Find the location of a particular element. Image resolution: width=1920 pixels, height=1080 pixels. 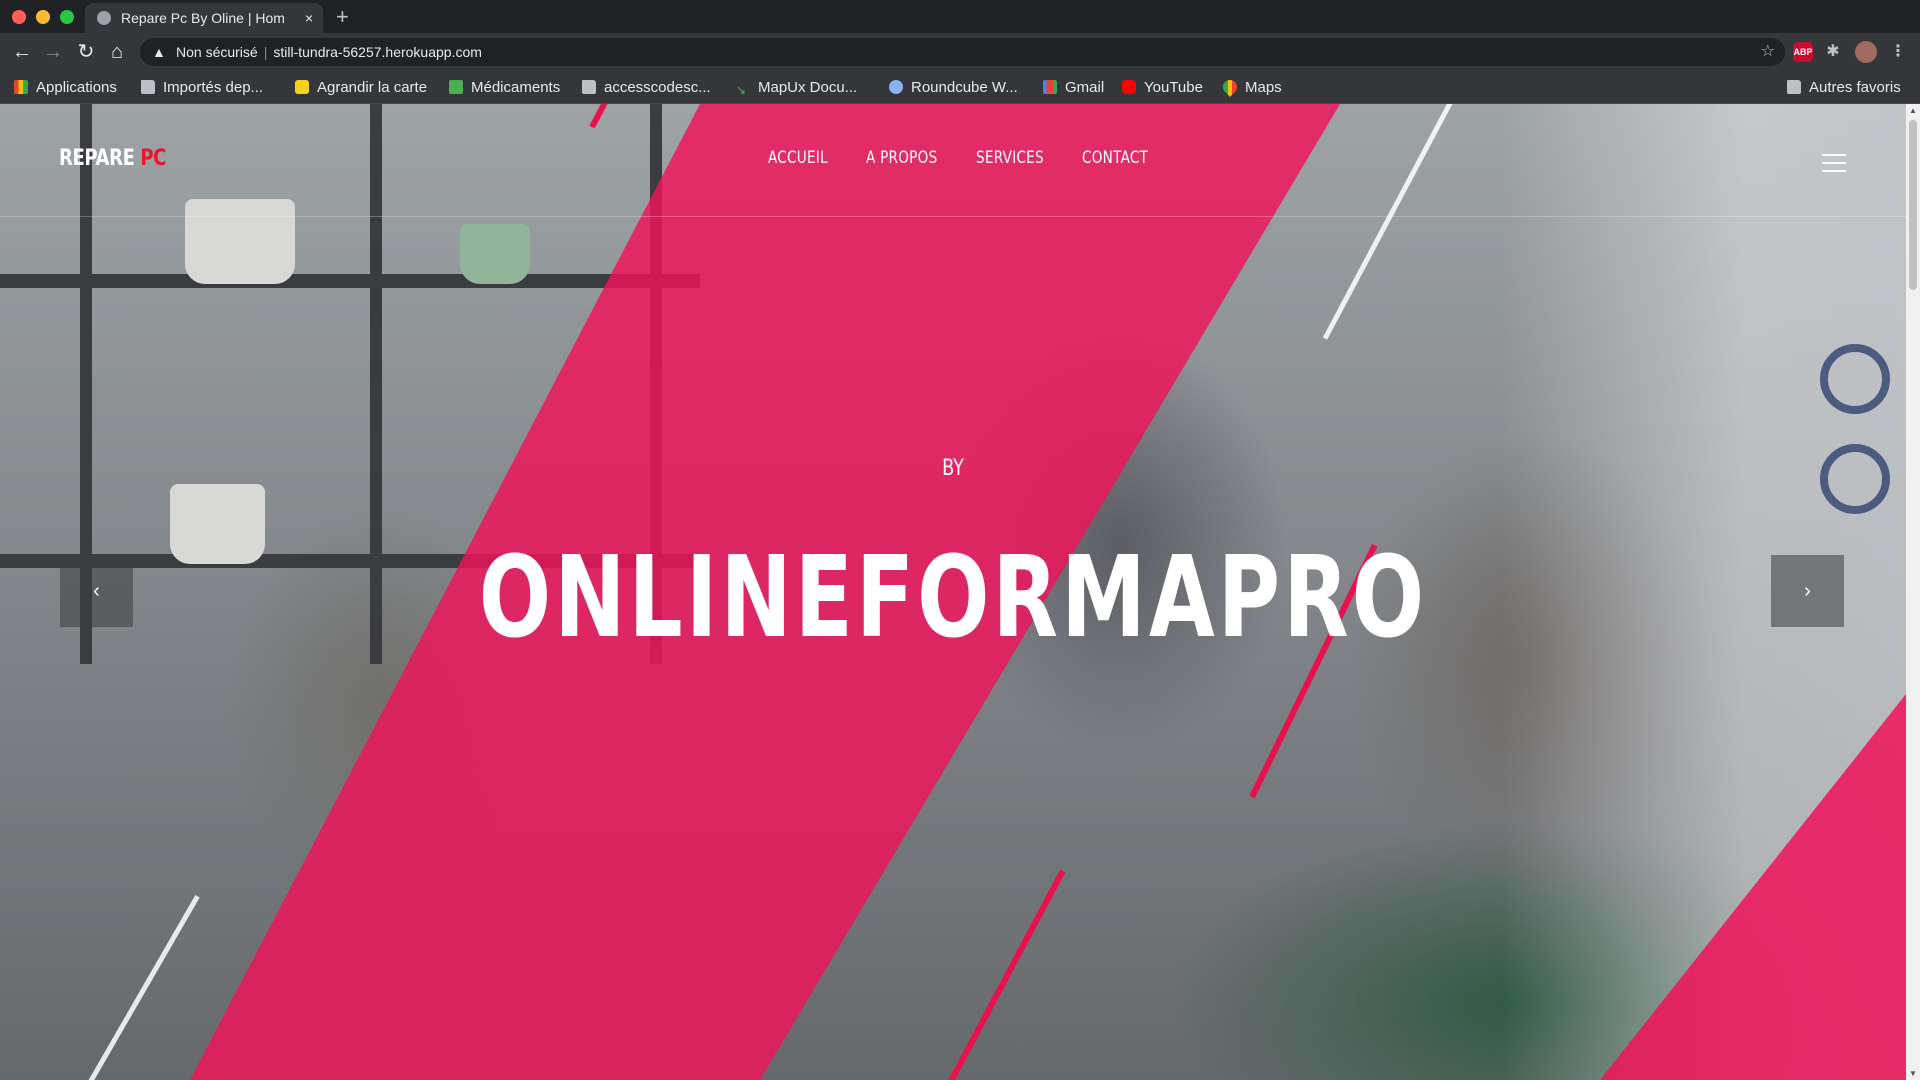

apps-icon is located at coordinates (21, 87).